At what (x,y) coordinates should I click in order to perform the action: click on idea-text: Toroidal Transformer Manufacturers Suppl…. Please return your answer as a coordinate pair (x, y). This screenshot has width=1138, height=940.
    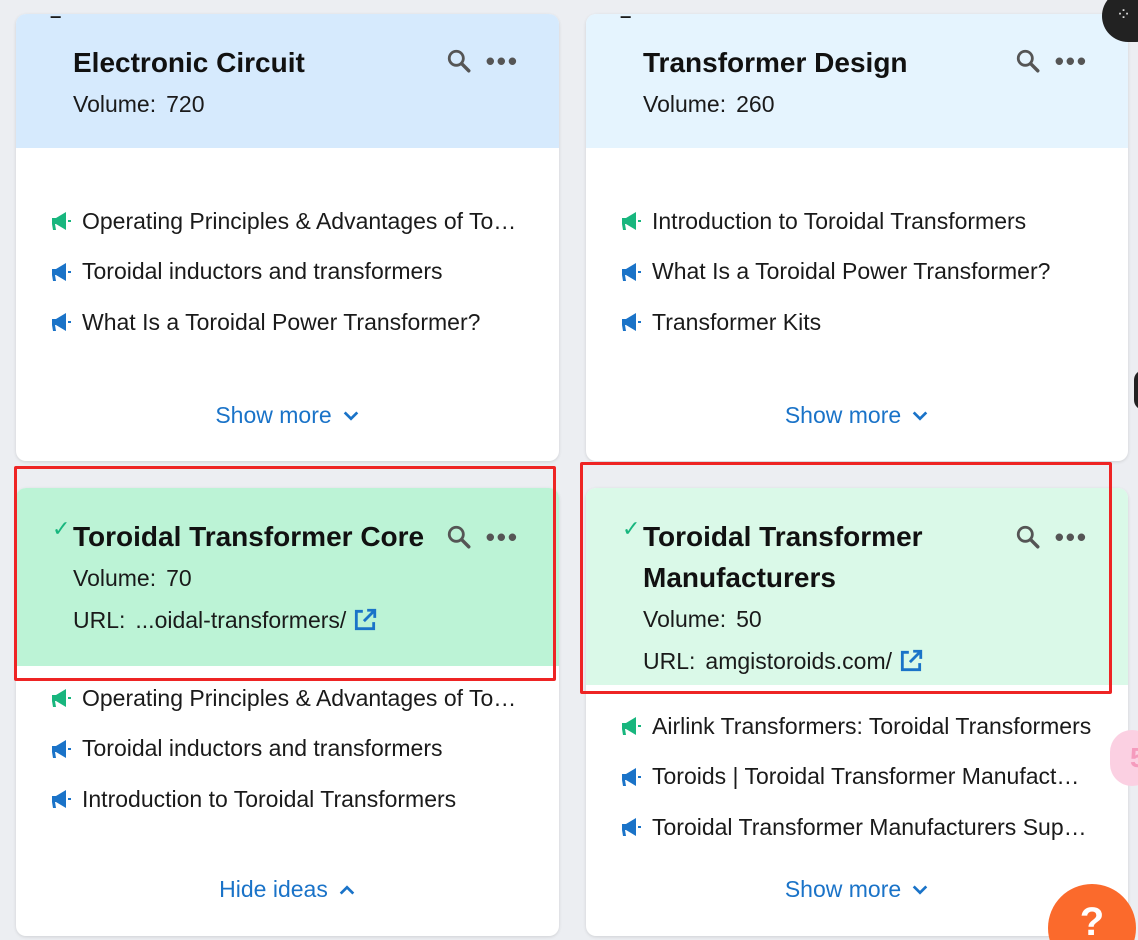
    Looking at the image, I should click on (872, 826).